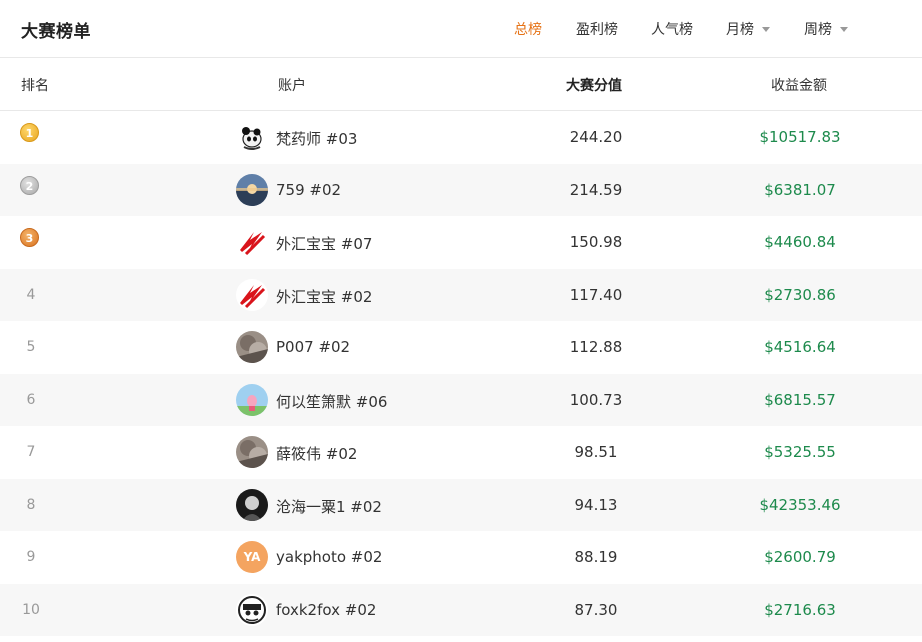 The width and height of the screenshot is (922, 642). I want to click on tab-label: 盈利榜, so click(597, 30).